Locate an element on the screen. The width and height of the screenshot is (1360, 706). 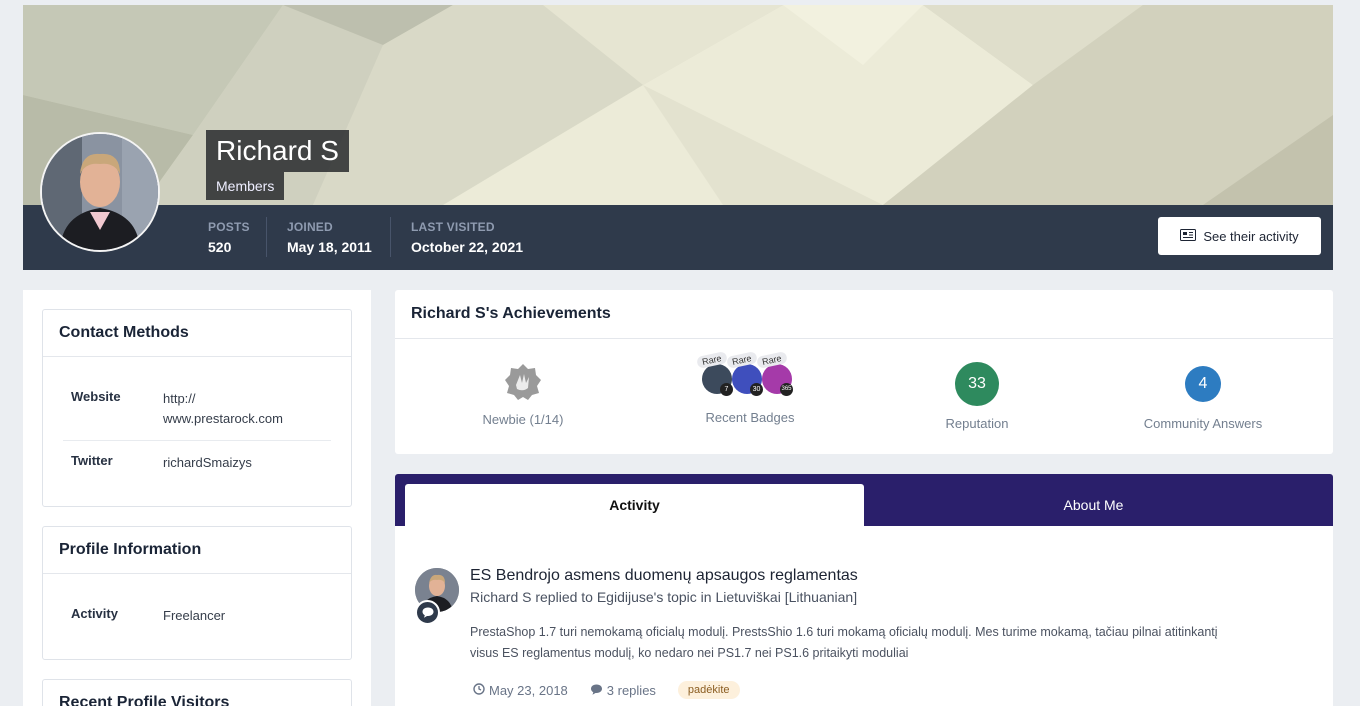
stat-joined: Joined May 18, 2011 is located at coordinates (329, 237).